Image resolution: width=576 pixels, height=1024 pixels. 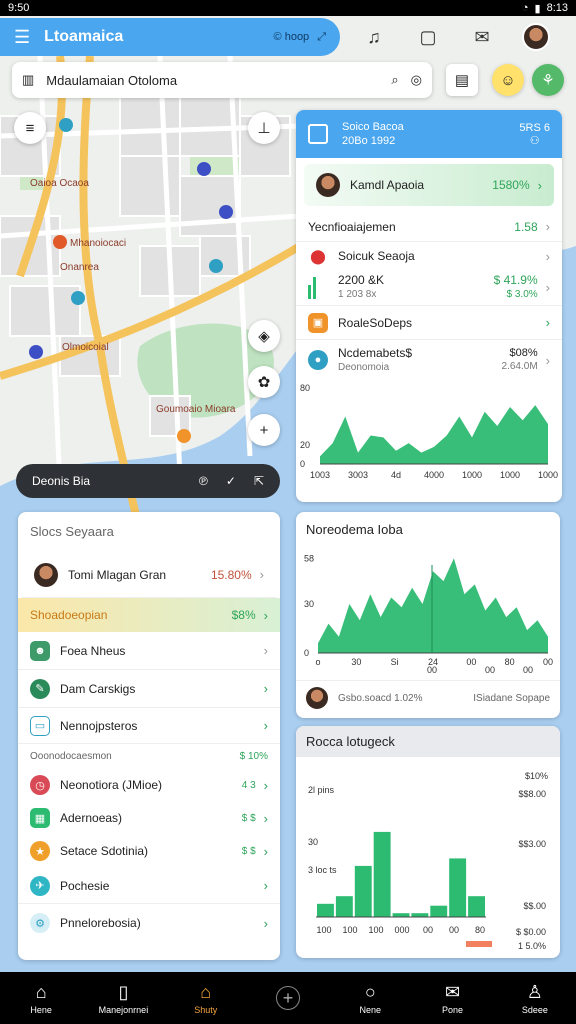 What do you see at coordinates (525, 8) in the screenshot?
I see `wifi-icon: ◔` at bounding box center [525, 8].